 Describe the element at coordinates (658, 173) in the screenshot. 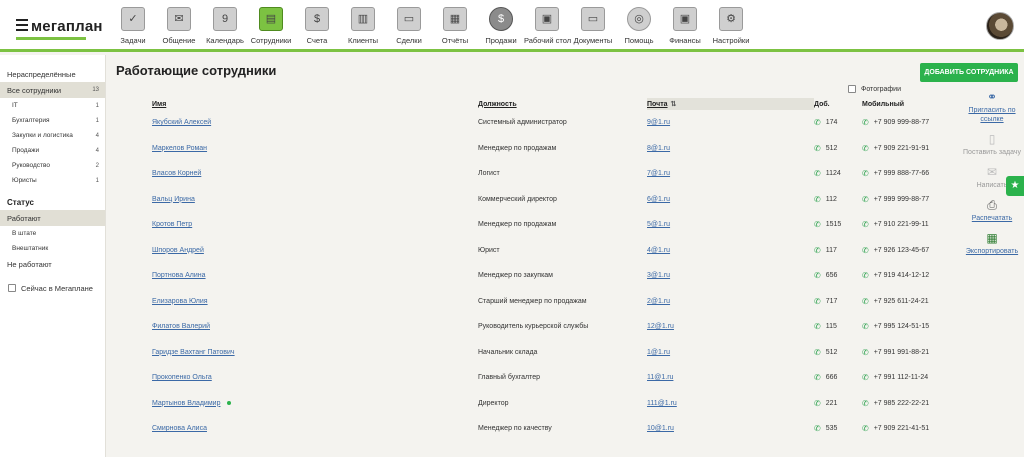

I see `email-link: 7@1.ru` at that location.